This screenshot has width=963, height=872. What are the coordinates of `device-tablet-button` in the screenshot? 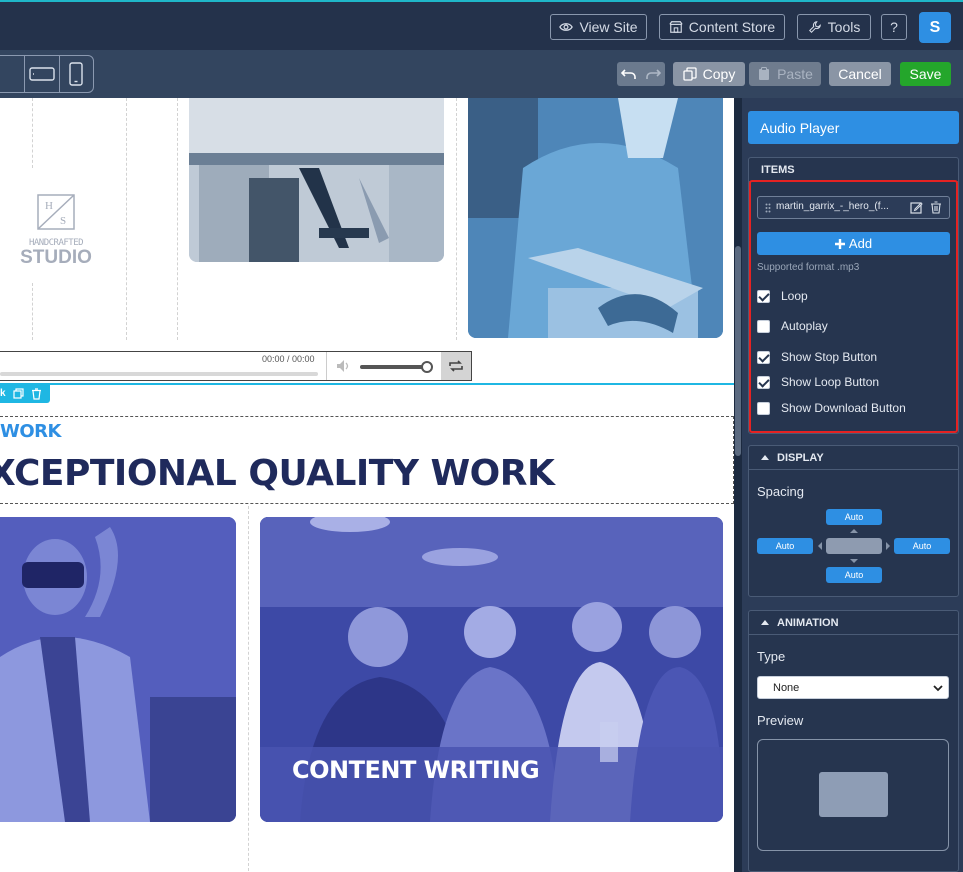 It's located at (42, 74).